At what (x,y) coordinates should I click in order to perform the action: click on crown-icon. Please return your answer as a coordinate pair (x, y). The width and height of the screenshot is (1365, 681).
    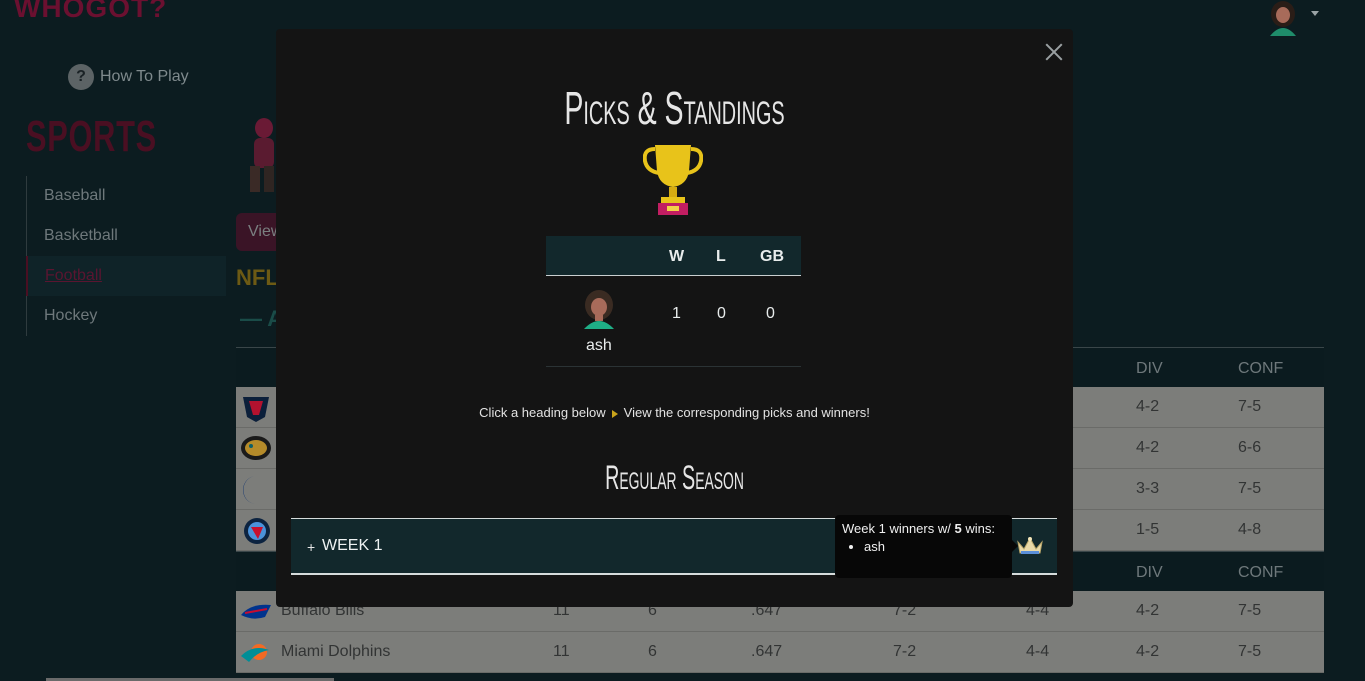
    Looking at the image, I should click on (1030, 546).